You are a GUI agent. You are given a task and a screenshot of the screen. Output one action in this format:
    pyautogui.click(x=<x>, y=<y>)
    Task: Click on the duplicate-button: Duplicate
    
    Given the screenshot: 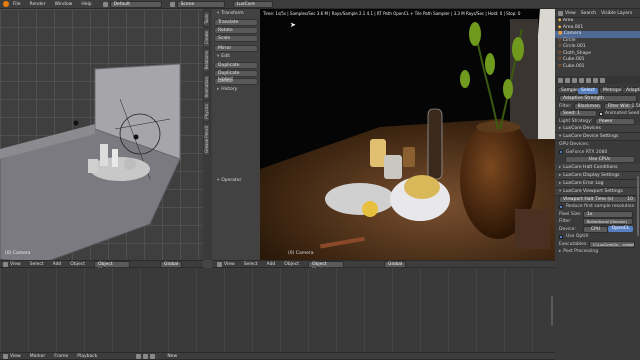 What is the action you would take?
    pyautogui.click(x=236, y=65)
    